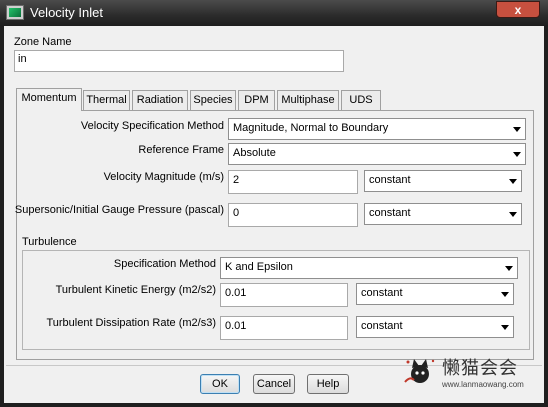 This screenshot has width=548, height=407. What do you see at coordinates (274, 405) in the screenshot?
I see `window-frame-bottom` at bounding box center [274, 405].